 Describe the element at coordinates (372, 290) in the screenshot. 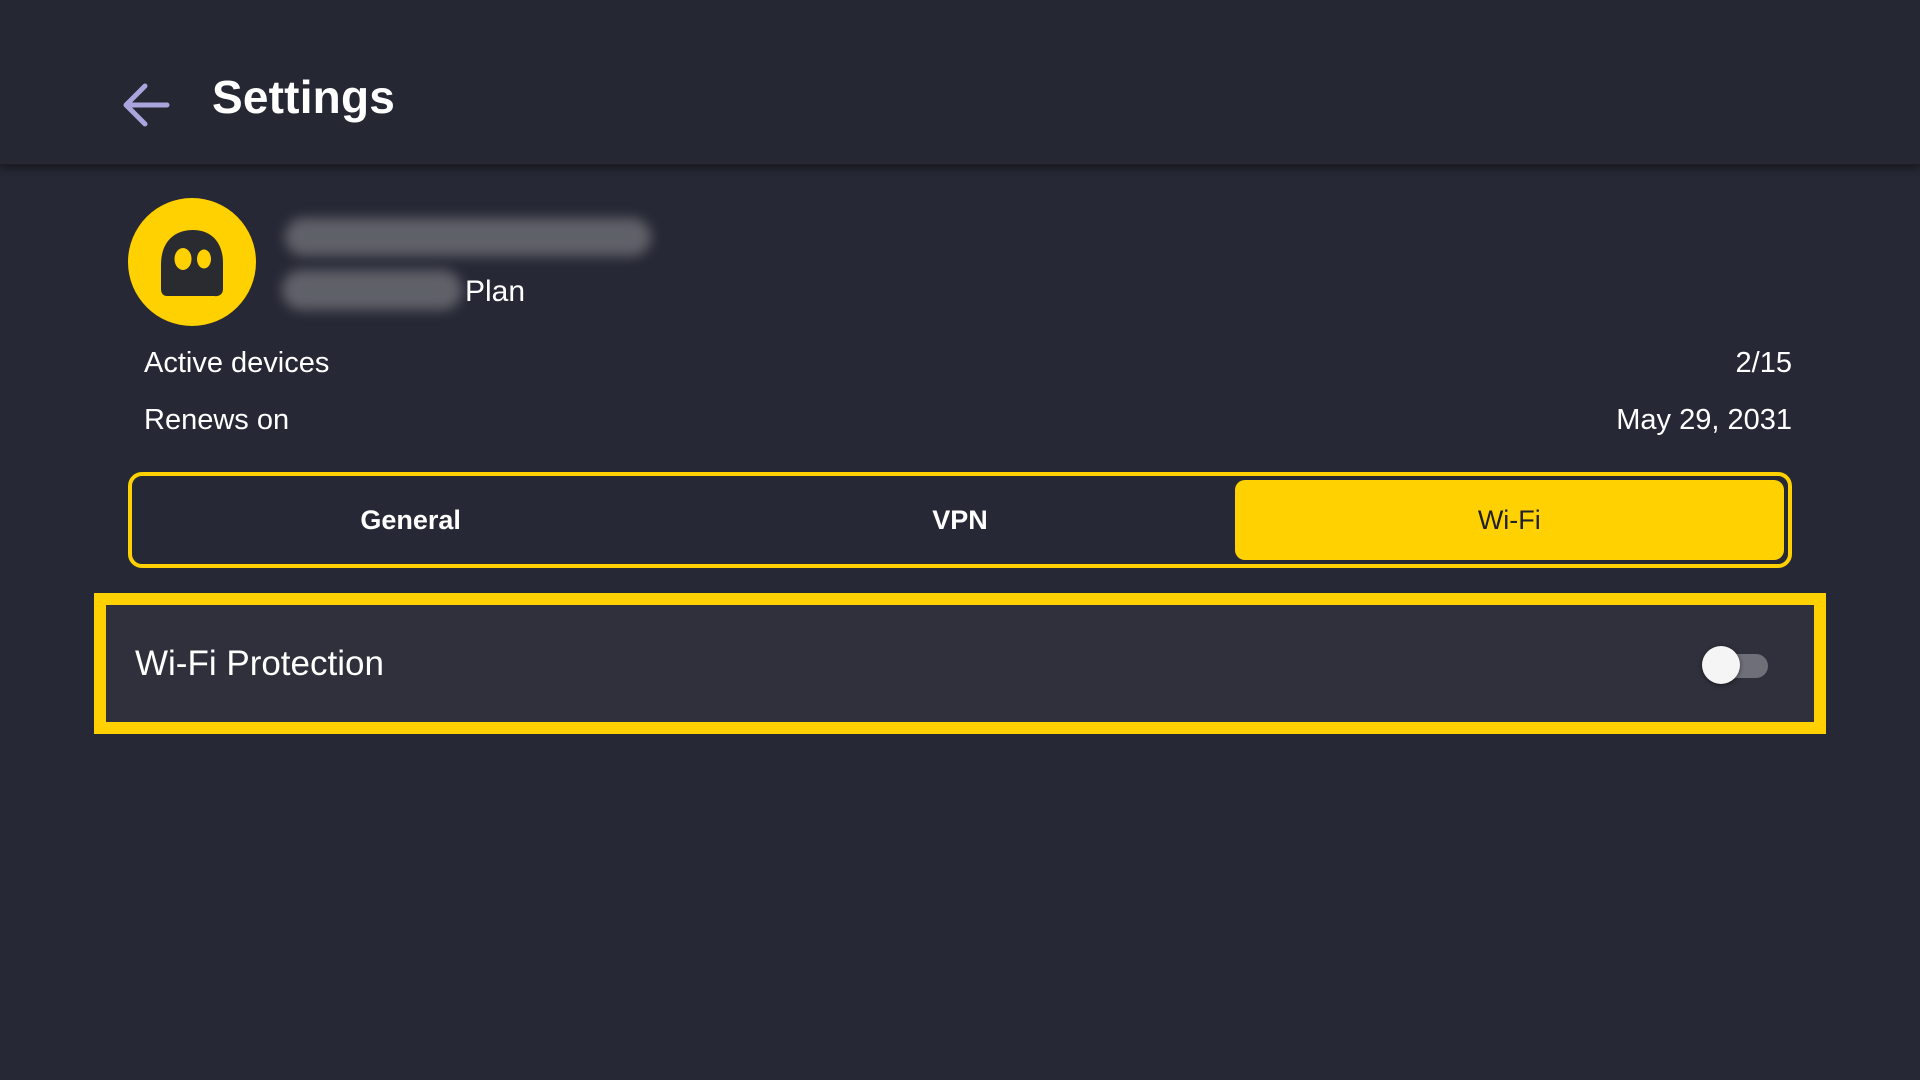

I see `redacted-plan-name` at that location.